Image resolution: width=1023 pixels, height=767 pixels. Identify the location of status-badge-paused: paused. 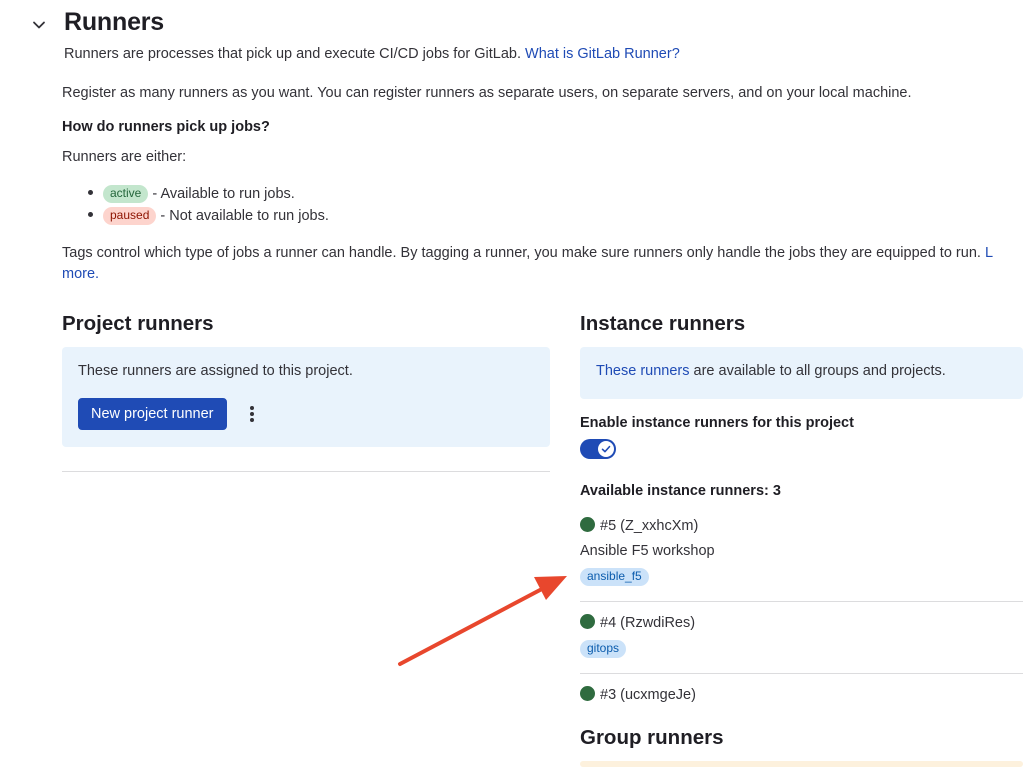
(130, 216).